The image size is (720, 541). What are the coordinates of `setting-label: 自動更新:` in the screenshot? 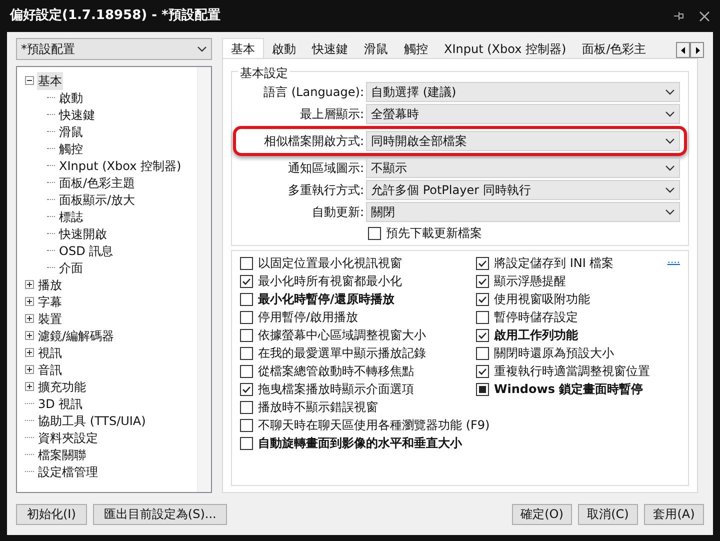 It's located at (337, 212).